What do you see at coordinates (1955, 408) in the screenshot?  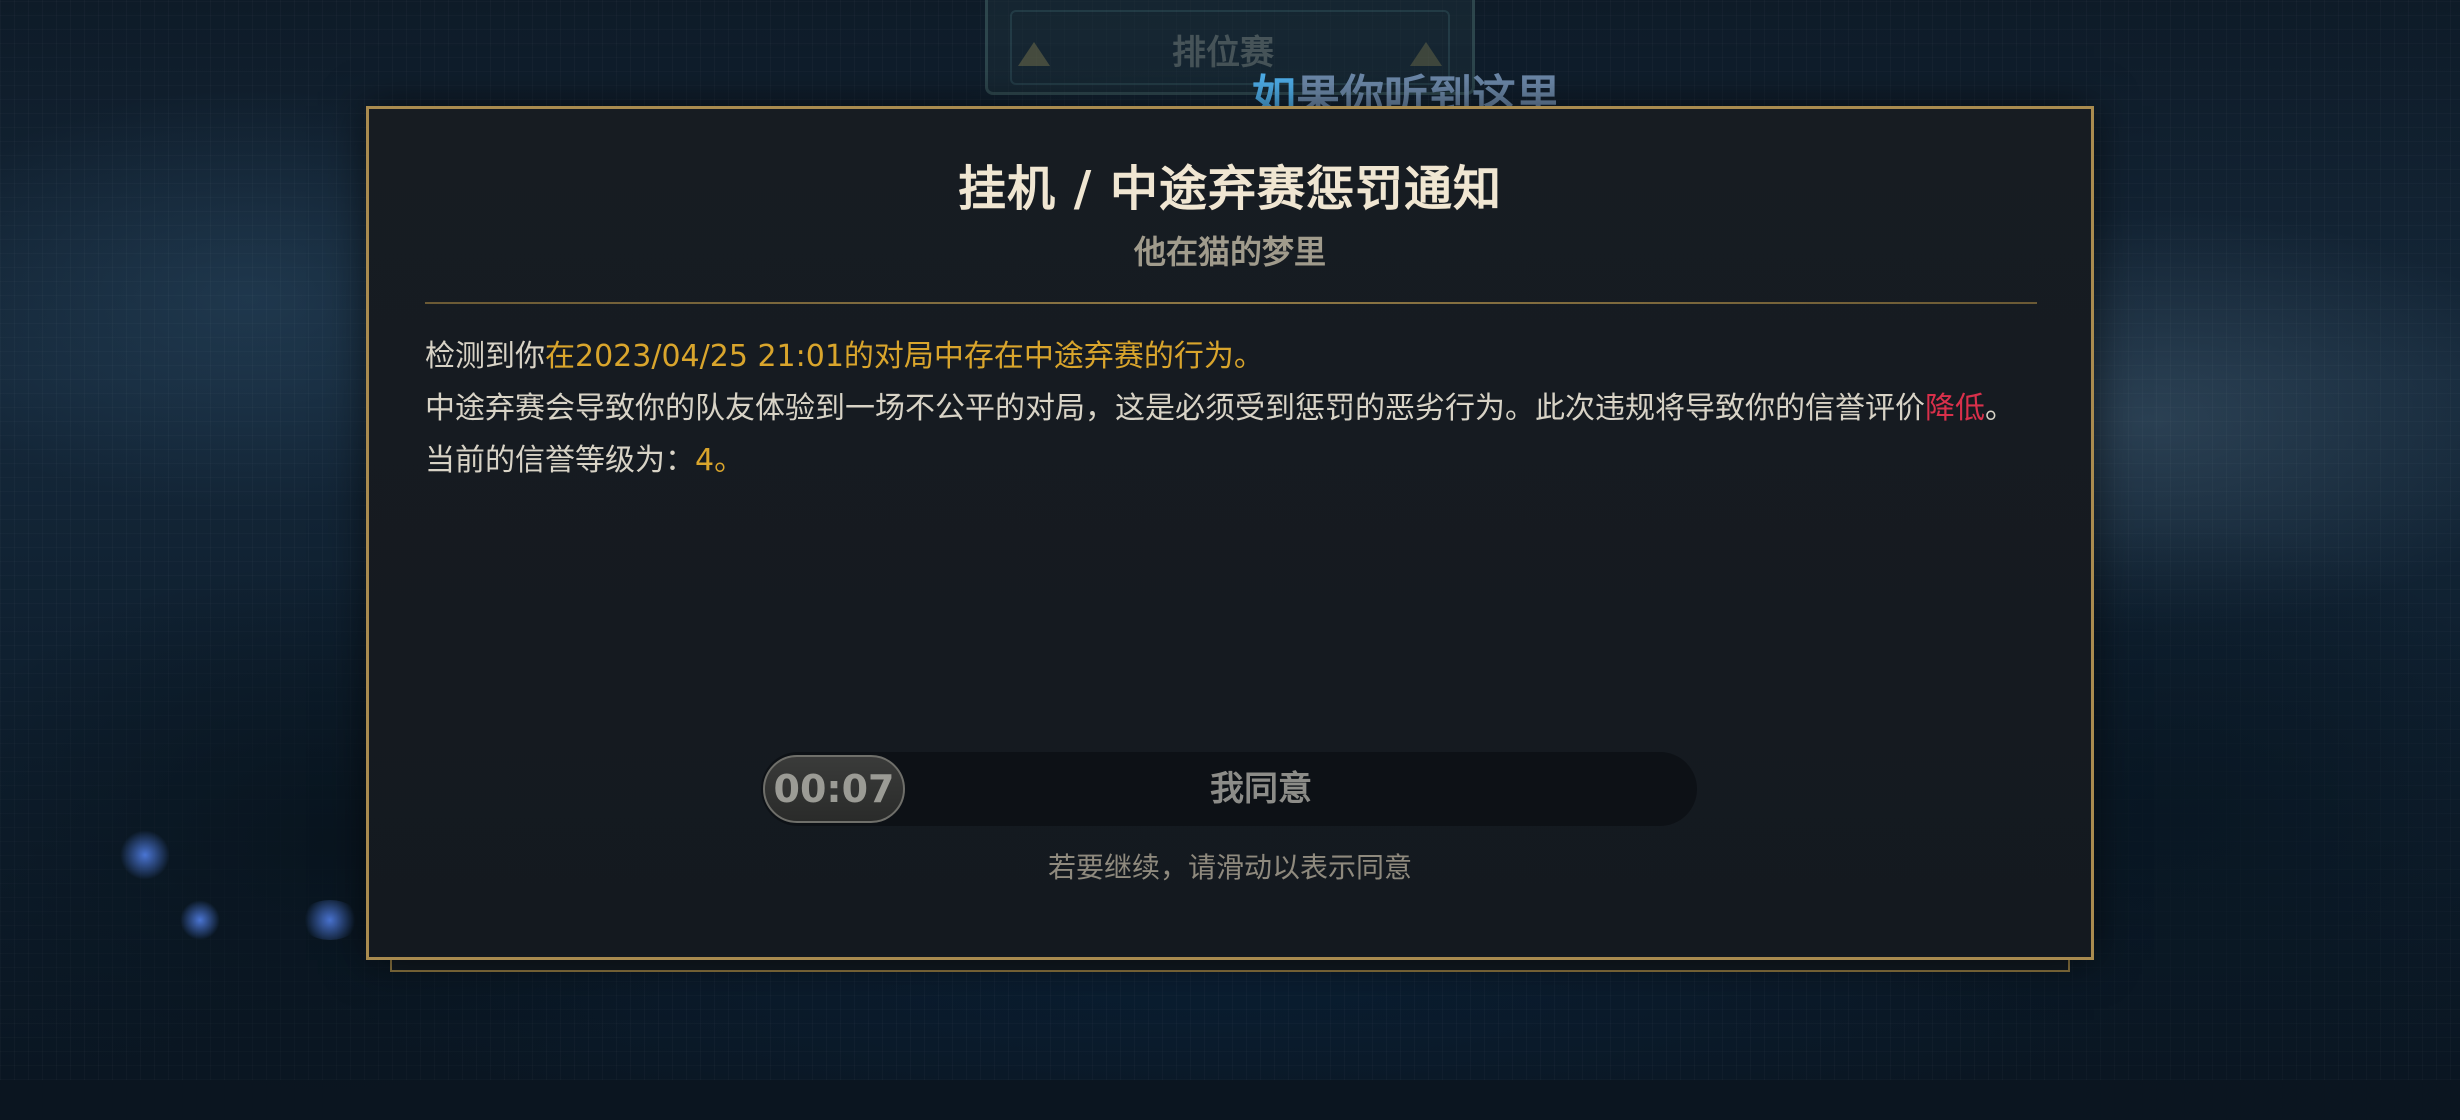 I see `penalty-highlight: 降低` at bounding box center [1955, 408].